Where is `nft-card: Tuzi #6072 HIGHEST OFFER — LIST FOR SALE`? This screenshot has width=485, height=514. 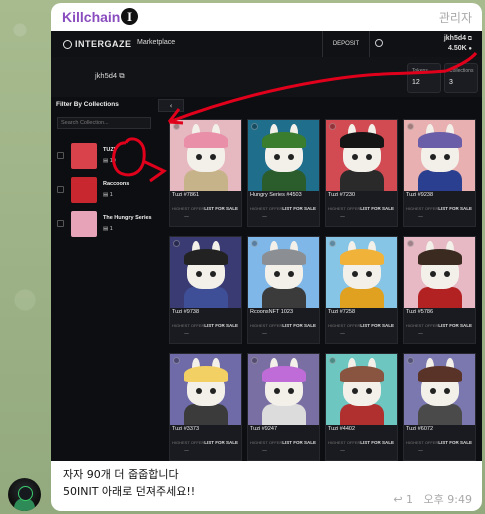 nft-card: Tuzi #6072 HIGHEST OFFER — LIST FOR SALE is located at coordinates (439, 407).